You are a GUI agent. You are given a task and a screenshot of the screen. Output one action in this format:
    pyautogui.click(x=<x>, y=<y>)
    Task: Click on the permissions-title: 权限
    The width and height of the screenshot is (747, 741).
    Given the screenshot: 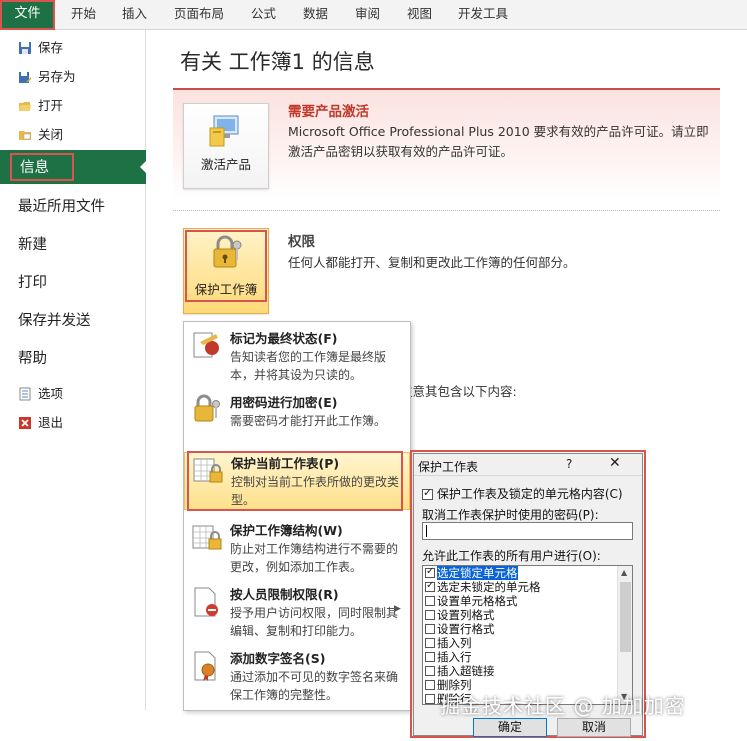 What is the action you would take?
    pyautogui.click(x=301, y=242)
    